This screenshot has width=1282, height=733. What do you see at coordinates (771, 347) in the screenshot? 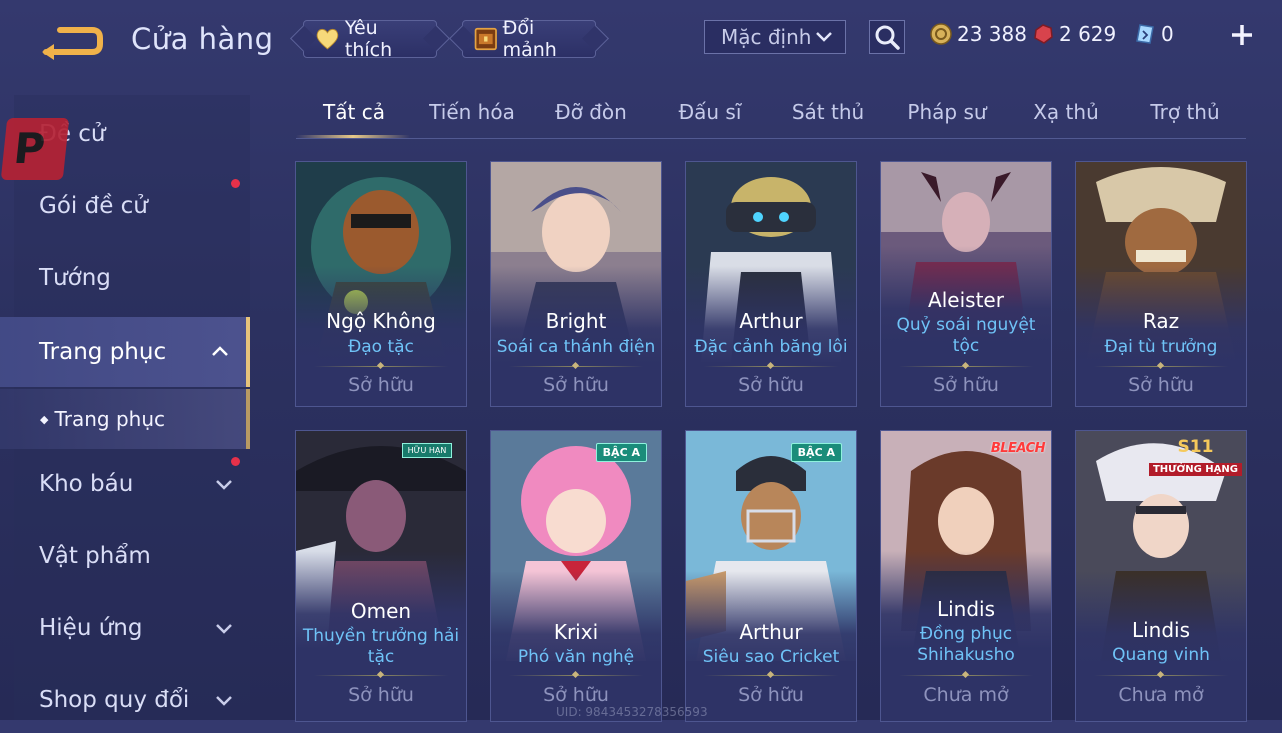
I see `skin-name: Đặc cảnh băng lôi` at bounding box center [771, 347].